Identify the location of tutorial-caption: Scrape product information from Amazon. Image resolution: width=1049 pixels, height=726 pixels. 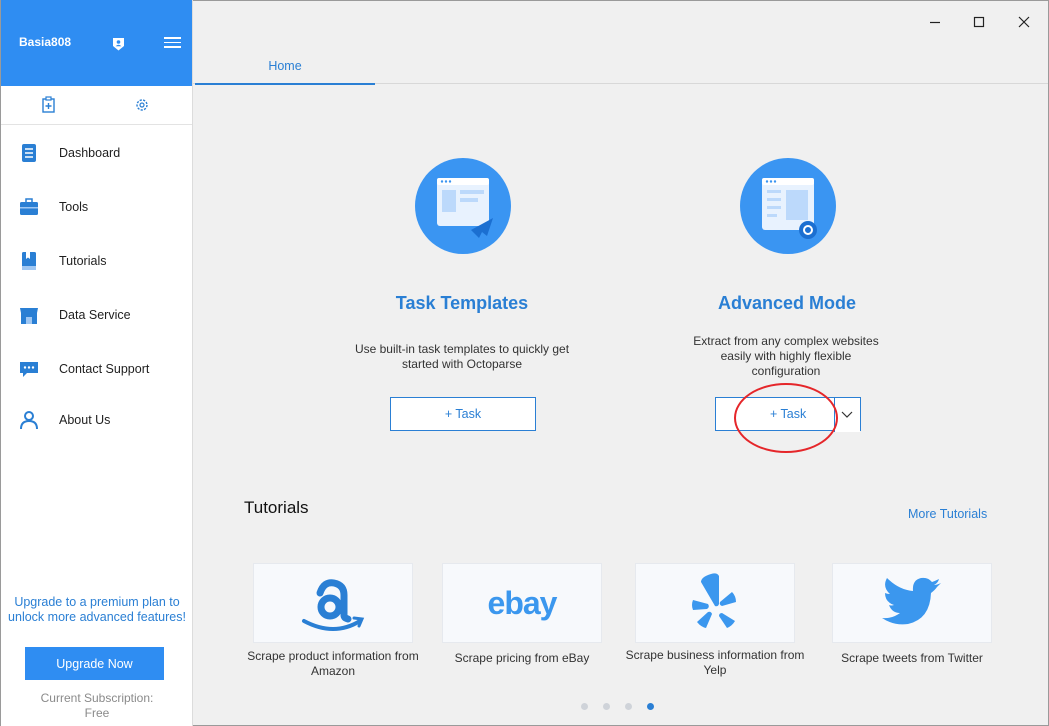
(333, 663).